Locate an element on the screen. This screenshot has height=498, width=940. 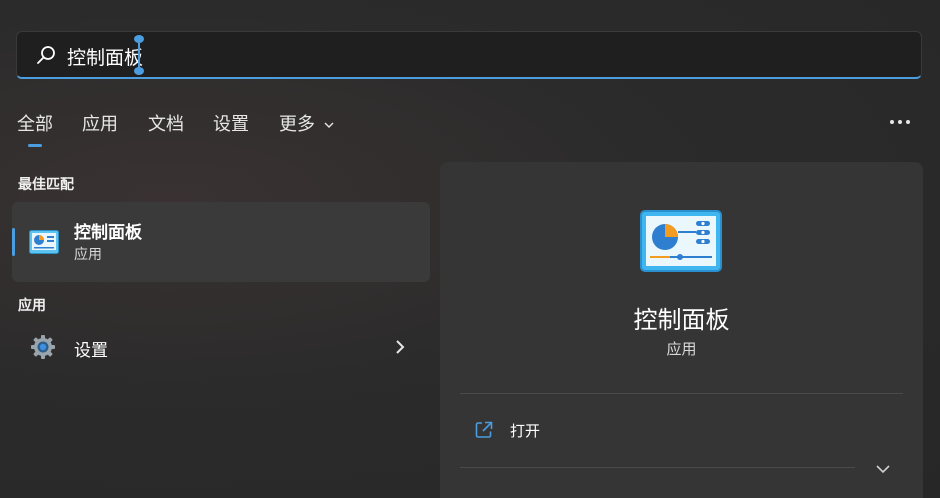
best-match-item: 控制面板 应用 is located at coordinates (221, 242).